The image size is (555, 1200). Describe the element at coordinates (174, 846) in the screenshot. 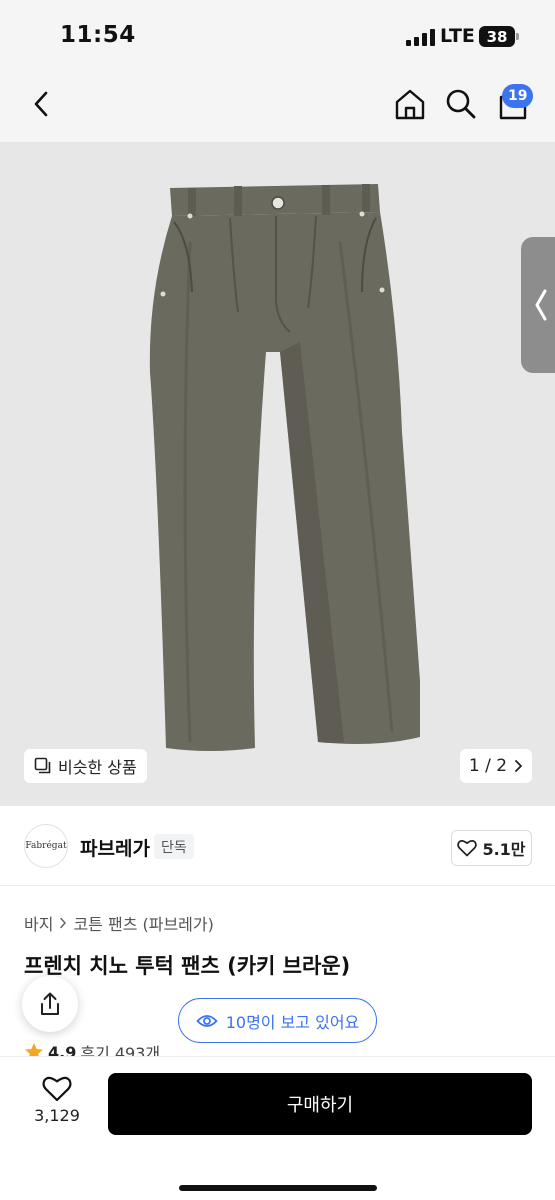

I see `exclusive-badge: 단독` at that location.